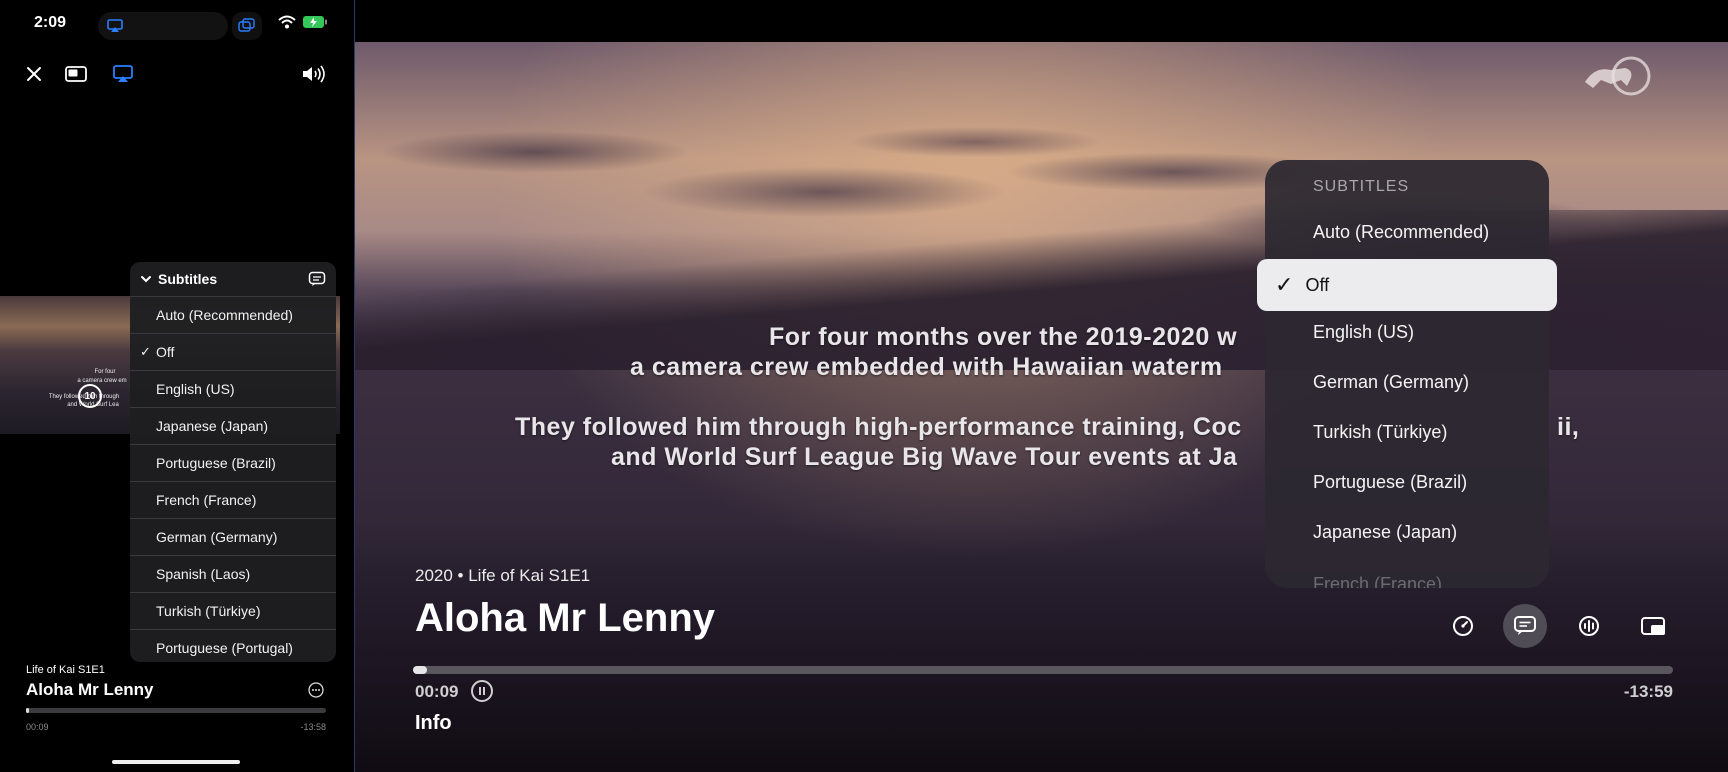  What do you see at coordinates (208, 611) in the screenshot?
I see `subtitle-option-label: Turkish (Türkiye)` at bounding box center [208, 611].